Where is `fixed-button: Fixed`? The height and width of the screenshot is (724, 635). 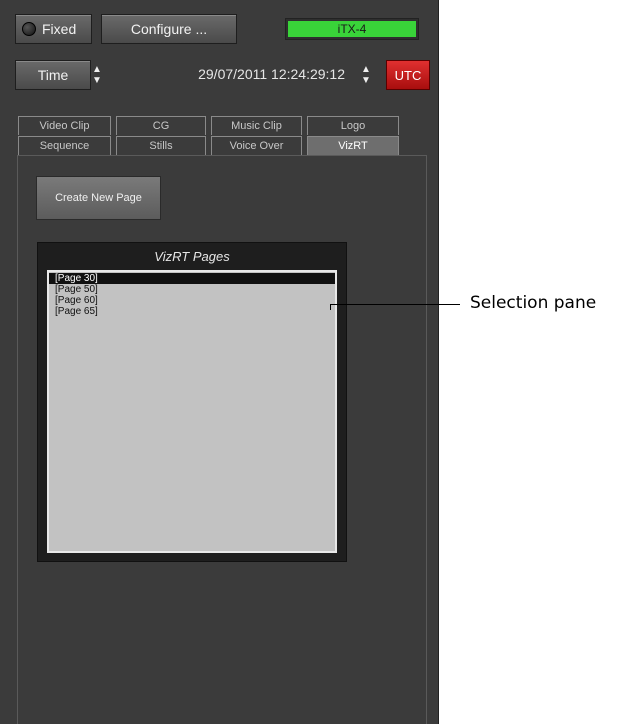
fixed-button: Fixed is located at coordinates (53, 29).